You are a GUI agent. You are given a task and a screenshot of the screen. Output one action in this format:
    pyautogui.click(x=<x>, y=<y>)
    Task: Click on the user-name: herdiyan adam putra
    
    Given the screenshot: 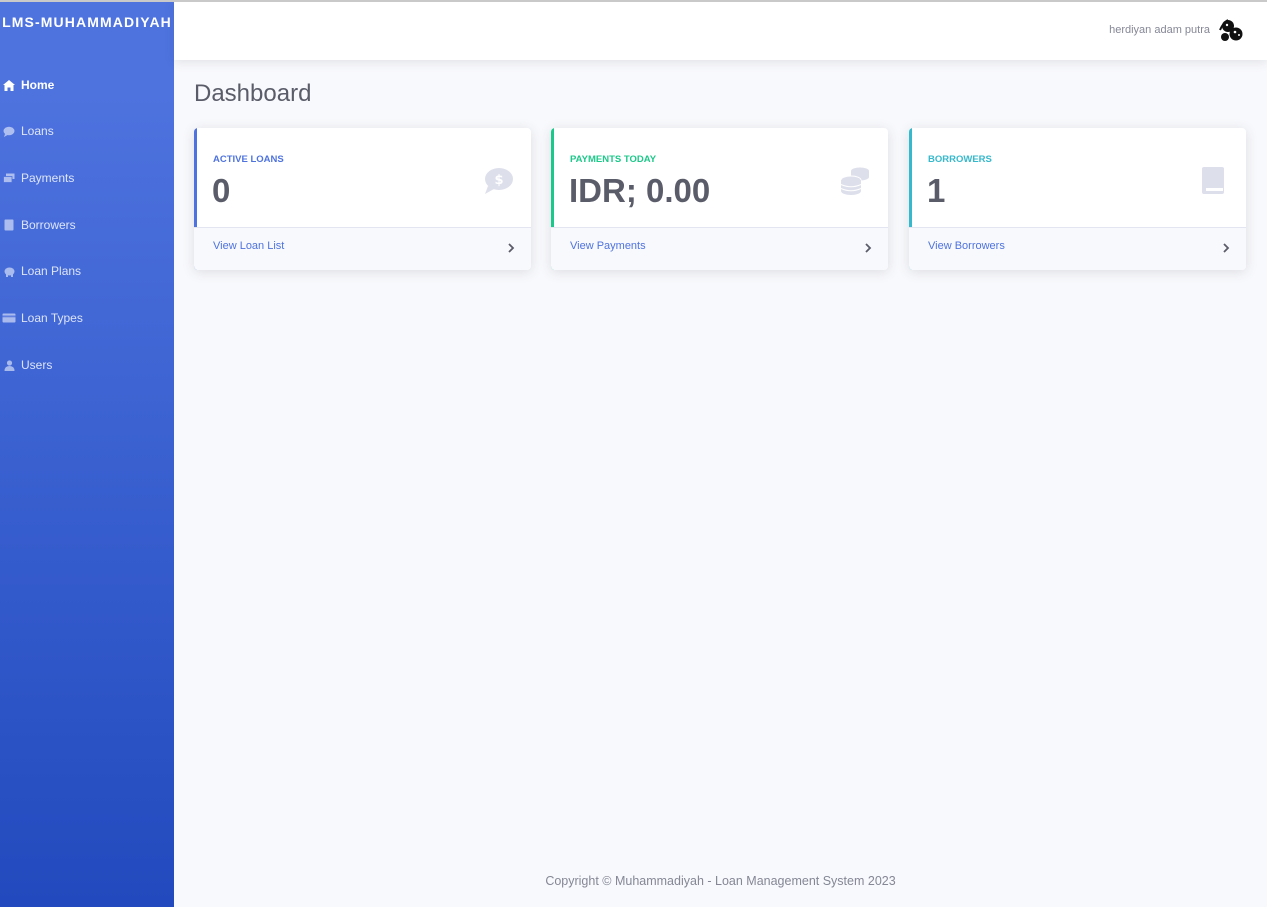 What is the action you would take?
    pyautogui.click(x=1159, y=30)
    